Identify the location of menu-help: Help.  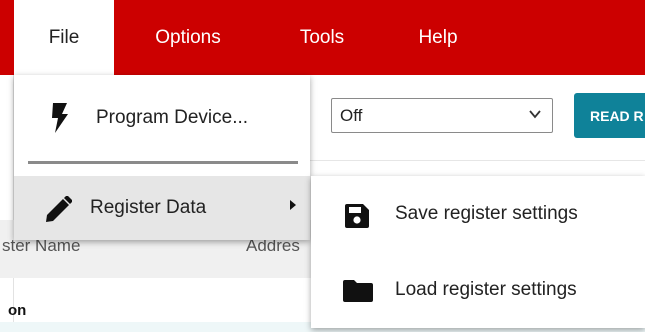
(438, 37).